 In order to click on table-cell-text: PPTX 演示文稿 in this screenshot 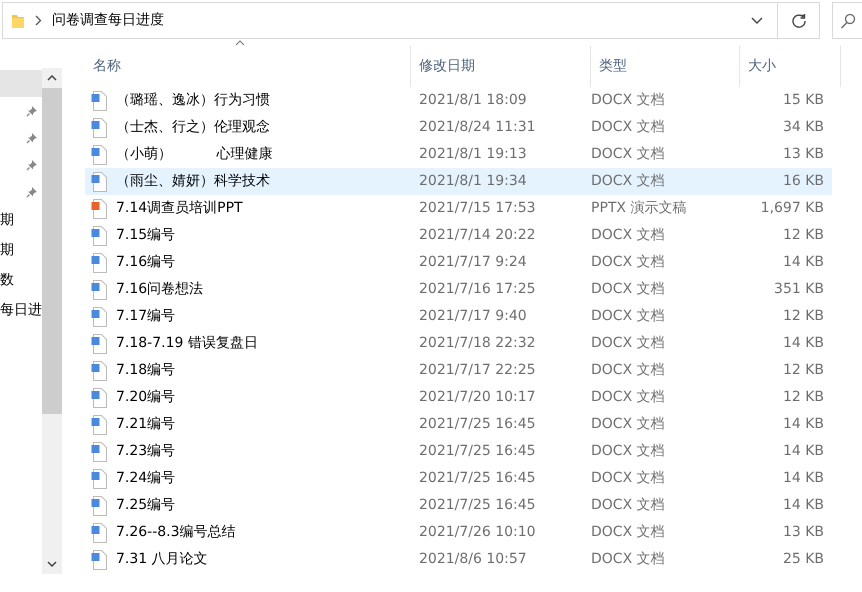, I will do `click(639, 208)`.